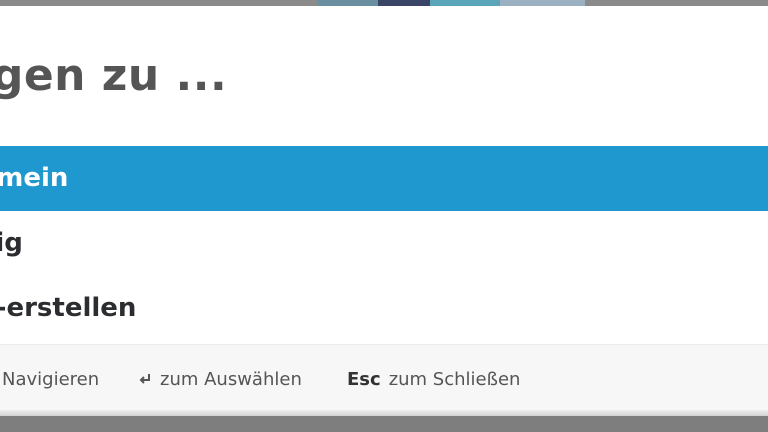 This screenshot has width=768, height=432. I want to click on navigate-hint: Navigieren, so click(51, 379).